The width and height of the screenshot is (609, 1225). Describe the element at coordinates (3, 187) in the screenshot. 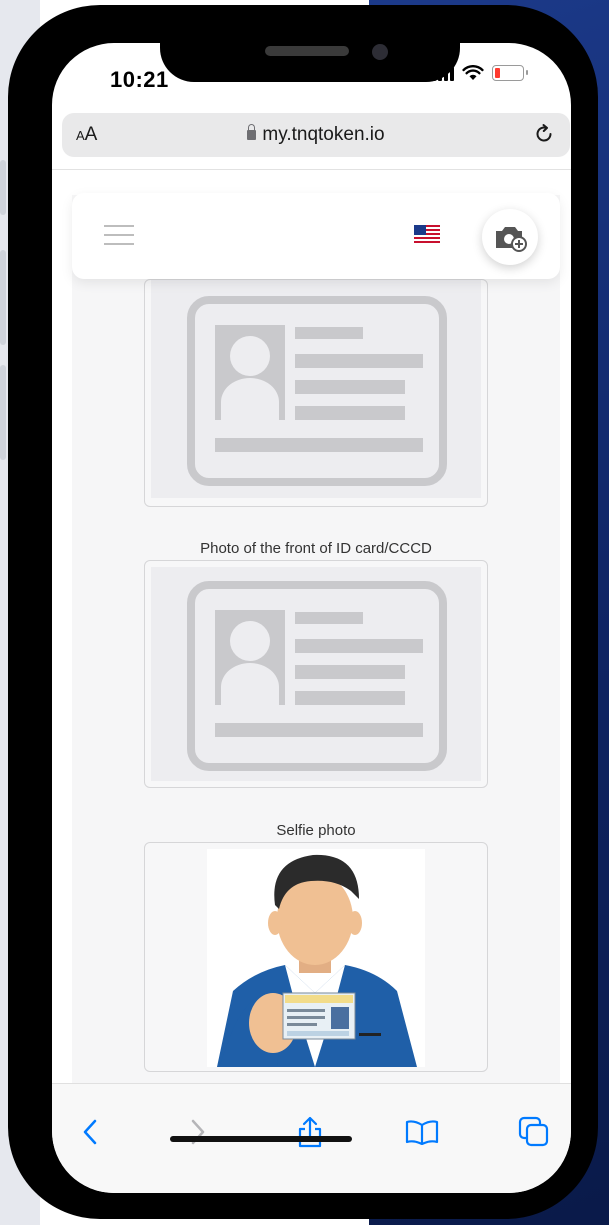

I see `mute-switch` at that location.